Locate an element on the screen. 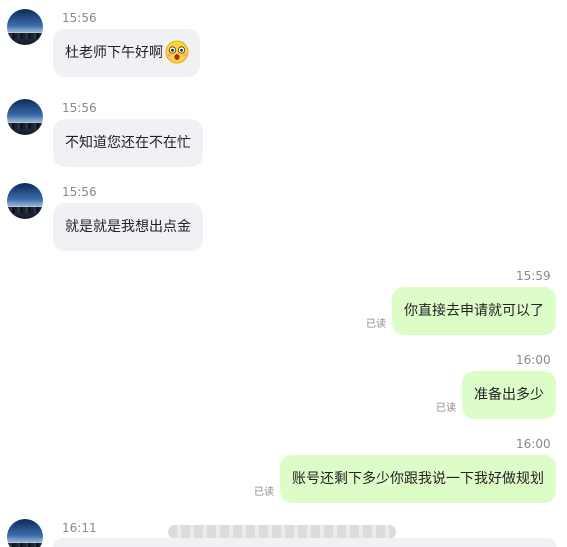 Image resolution: width=567 pixels, height=547 pixels. message-bubble: 不知道您还在不在忙 is located at coordinates (128, 143).